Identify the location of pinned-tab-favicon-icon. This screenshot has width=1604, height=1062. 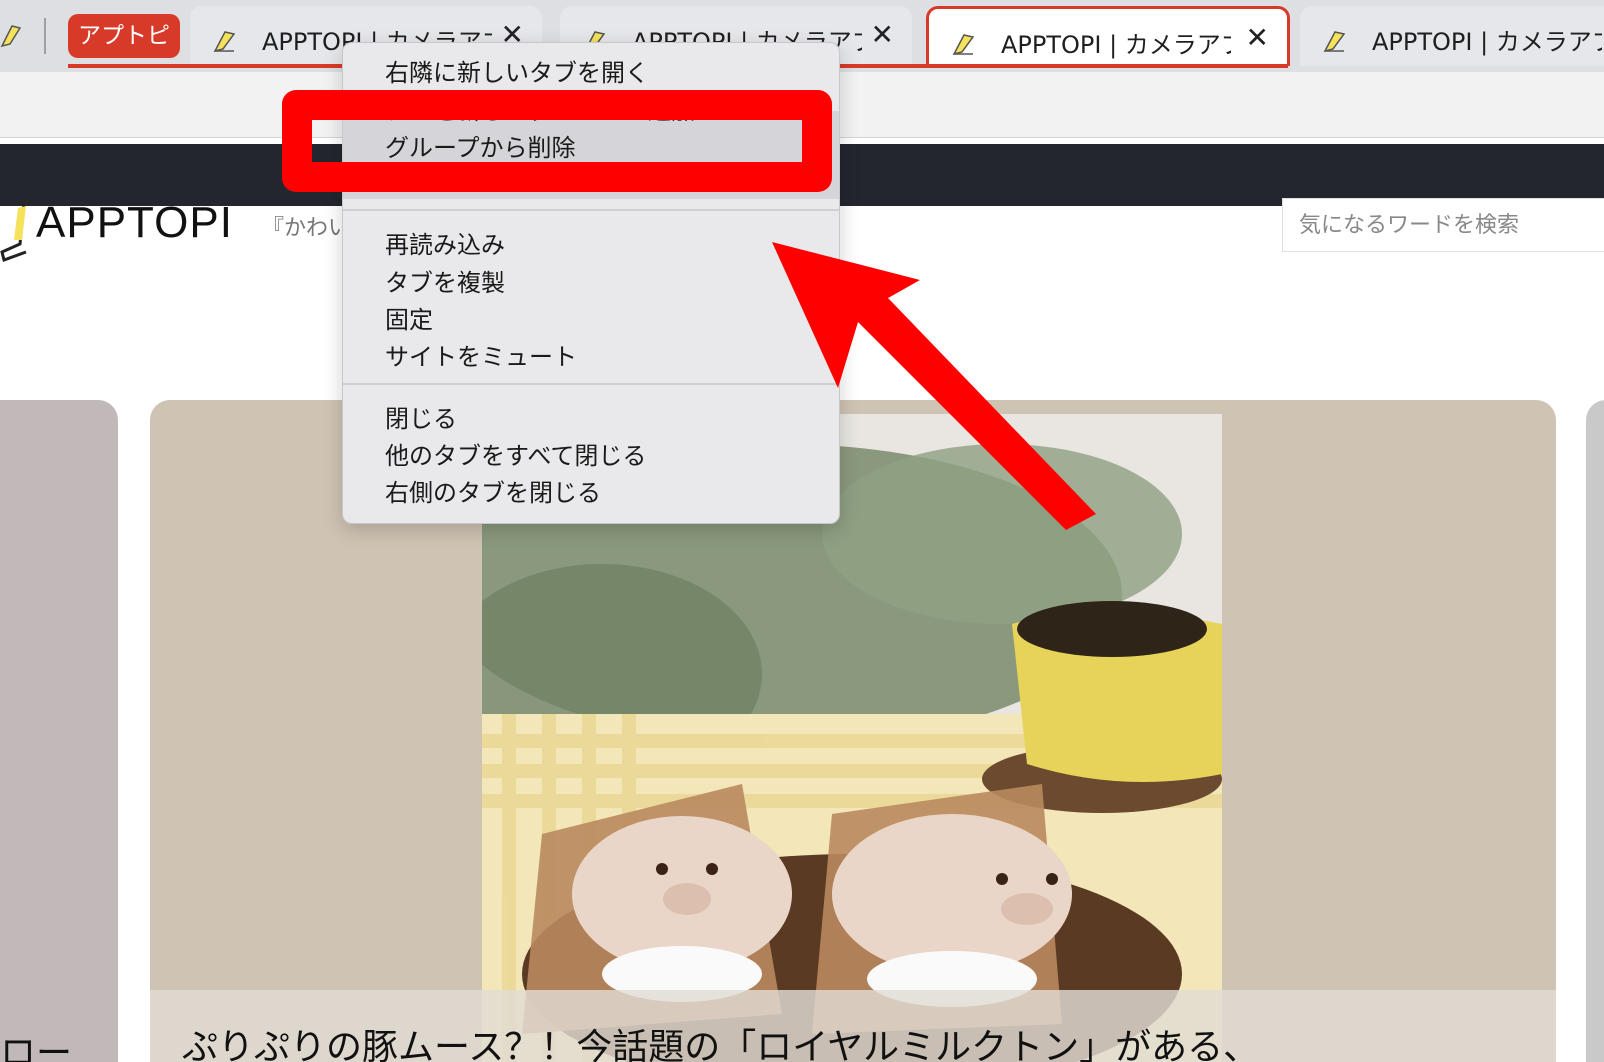
(11, 35).